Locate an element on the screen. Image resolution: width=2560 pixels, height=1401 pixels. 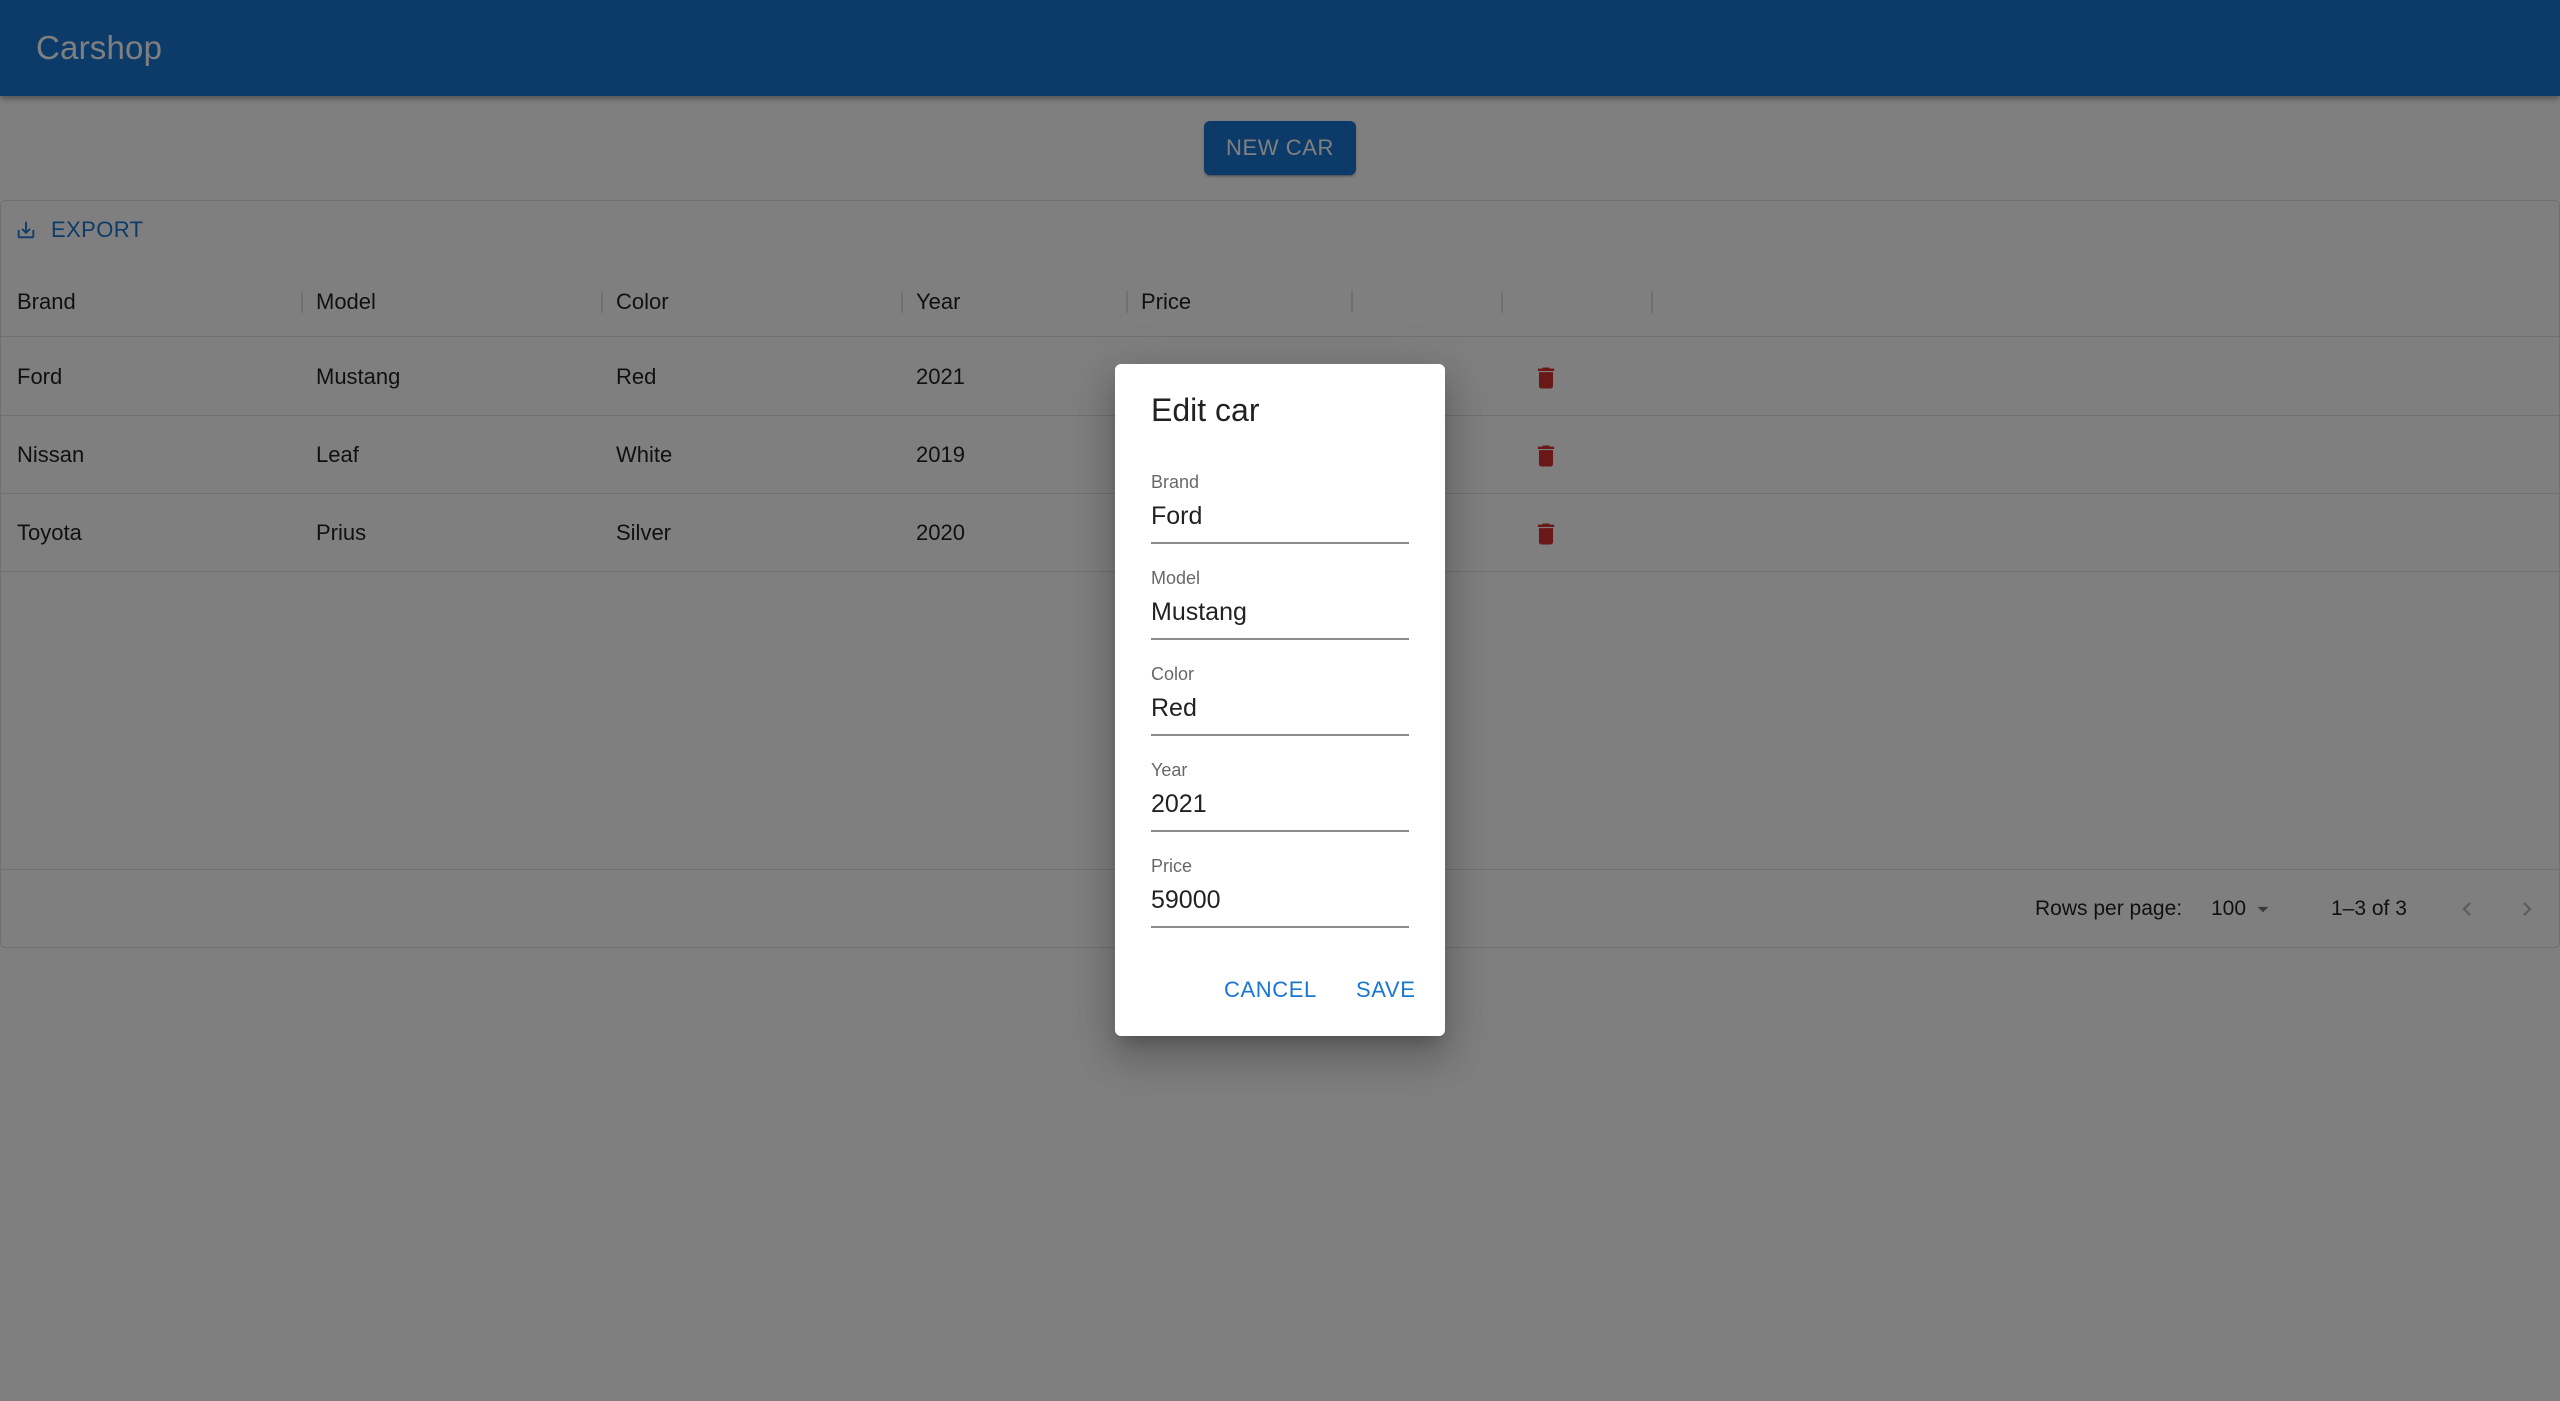
year-field-label: Year is located at coordinates (1169, 770).